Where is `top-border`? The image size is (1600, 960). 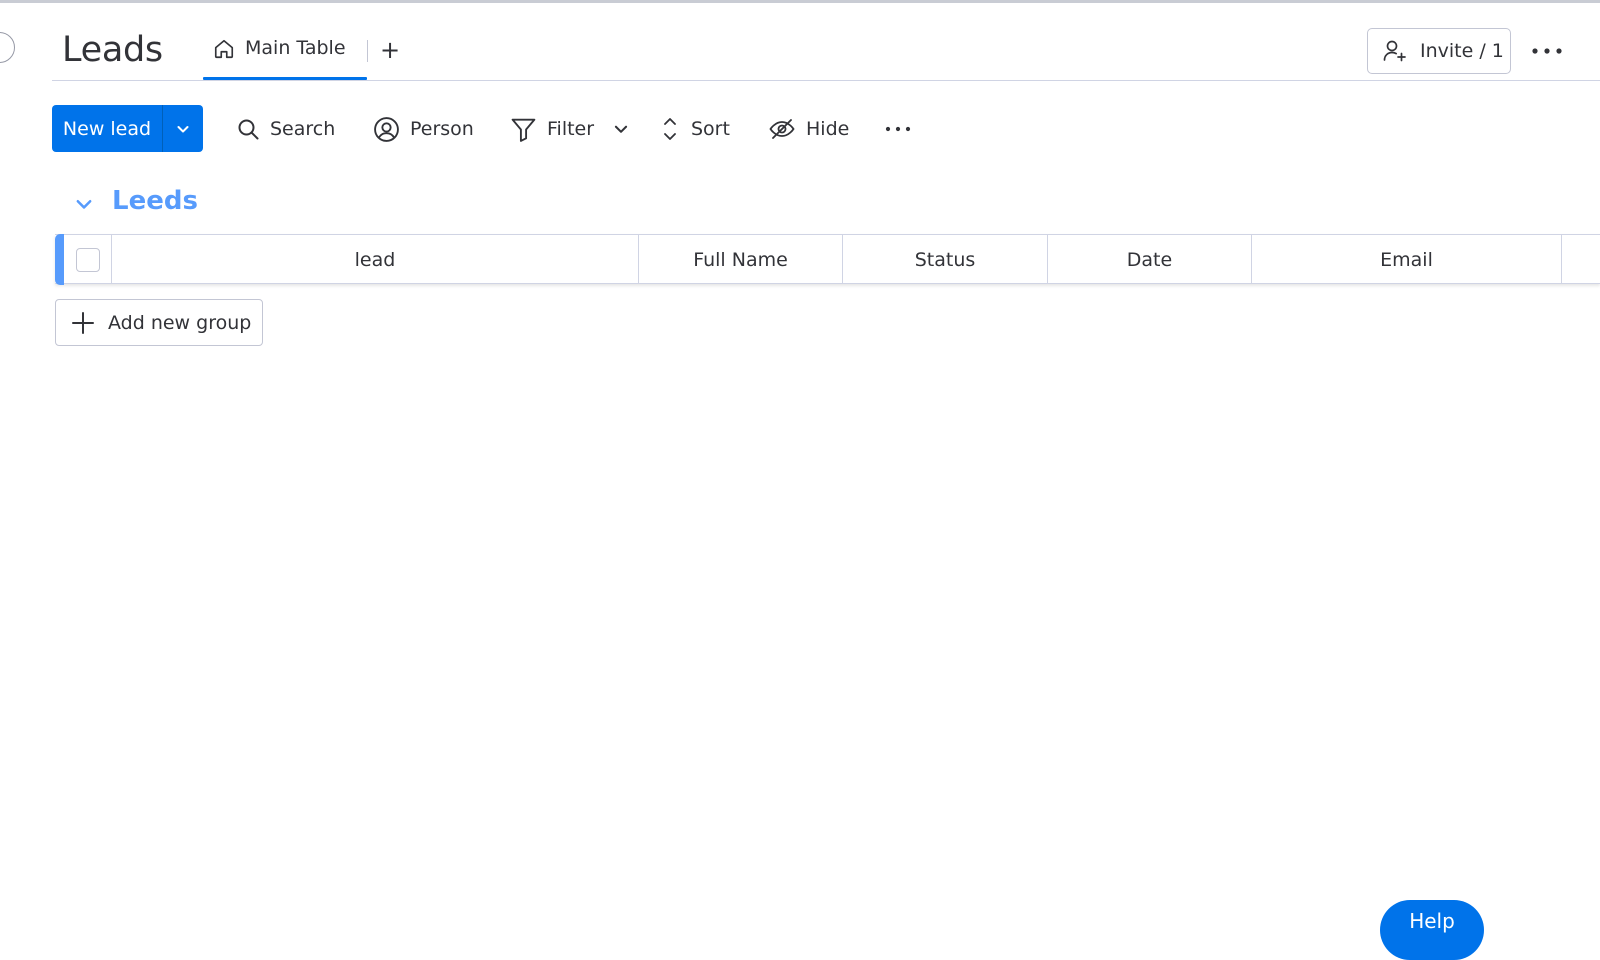
top-border is located at coordinates (800, 1).